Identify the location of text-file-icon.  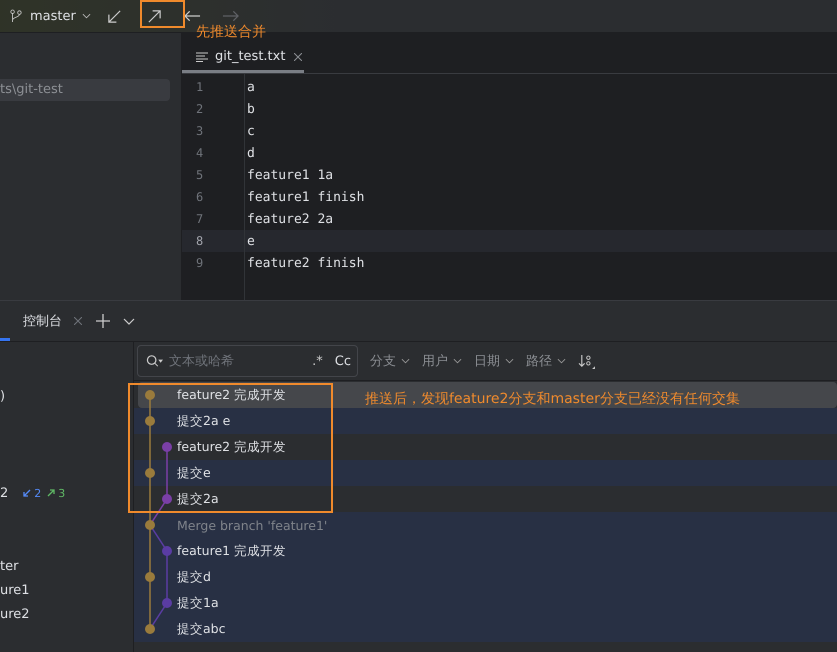
(202, 57).